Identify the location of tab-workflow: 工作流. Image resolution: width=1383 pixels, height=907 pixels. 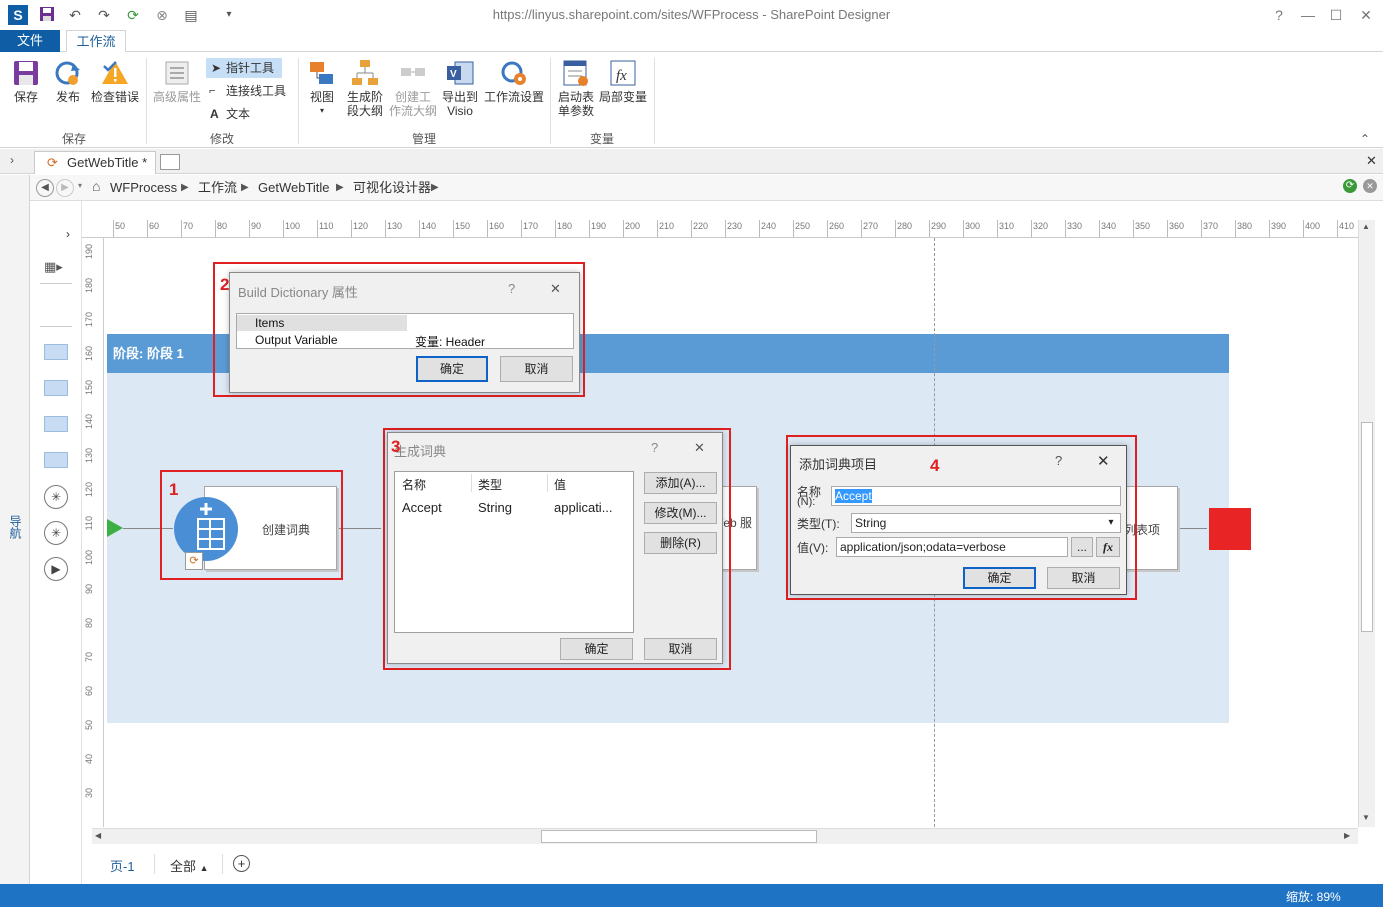
(96, 41).